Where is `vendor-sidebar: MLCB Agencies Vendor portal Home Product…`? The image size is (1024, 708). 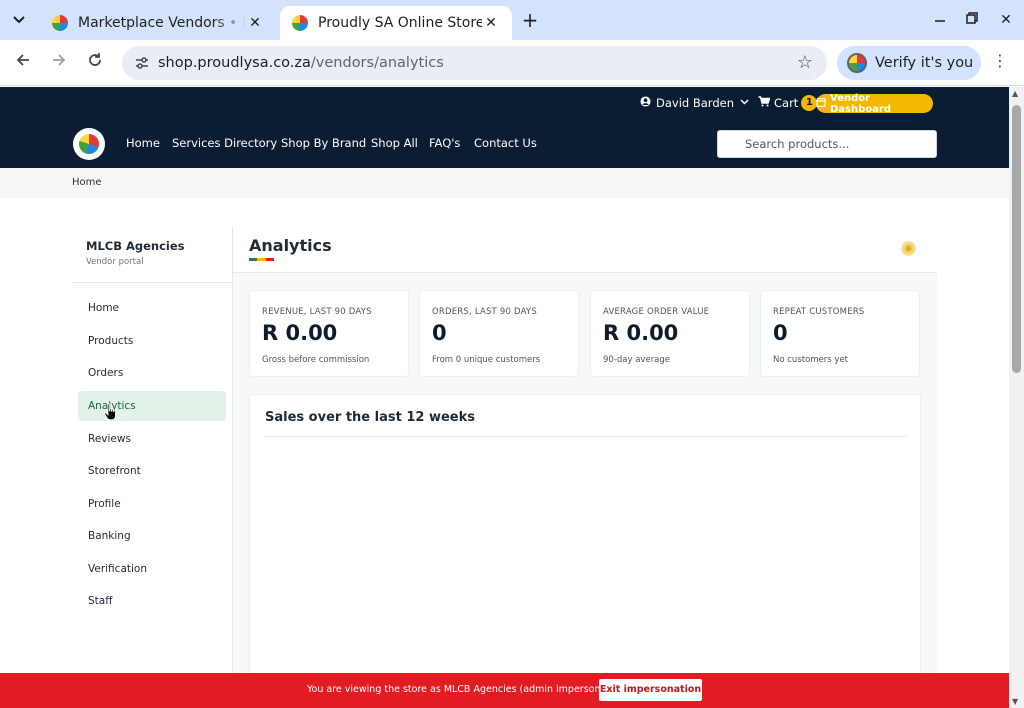 vendor-sidebar: MLCB Agencies Vendor portal Home Product… is located at coordinates (152, 467).